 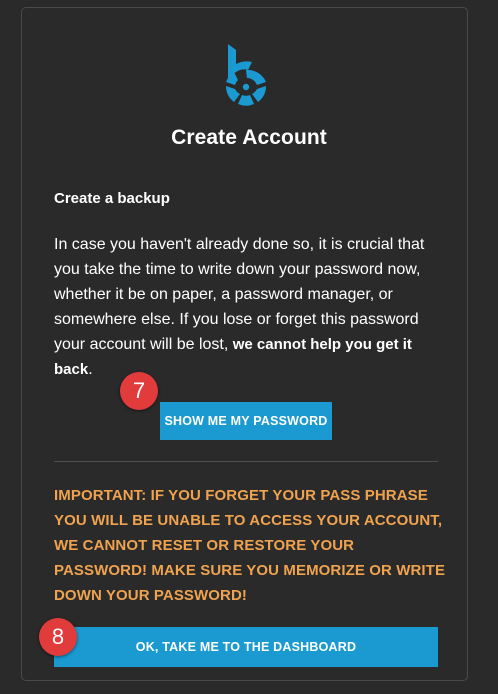 What do you see at coordinates (246, 421) in the screenshot?
I see `show-password-button: SHOW ME MY PASSWORD` at bounding box center [246, 421].